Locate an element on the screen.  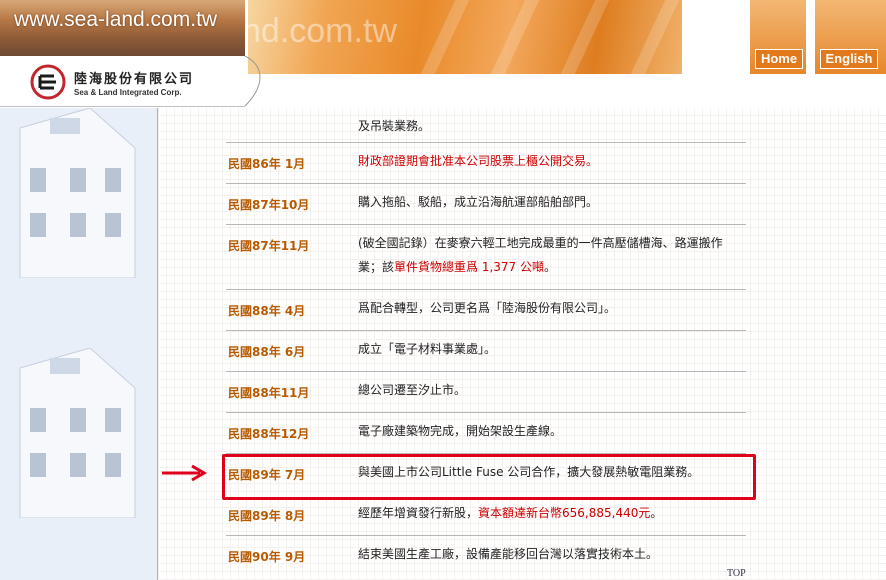
timeline-desc: 爲配合轉型，公司更名爲「陸海股份有限公司」。 is located at coordinates (548, 308).